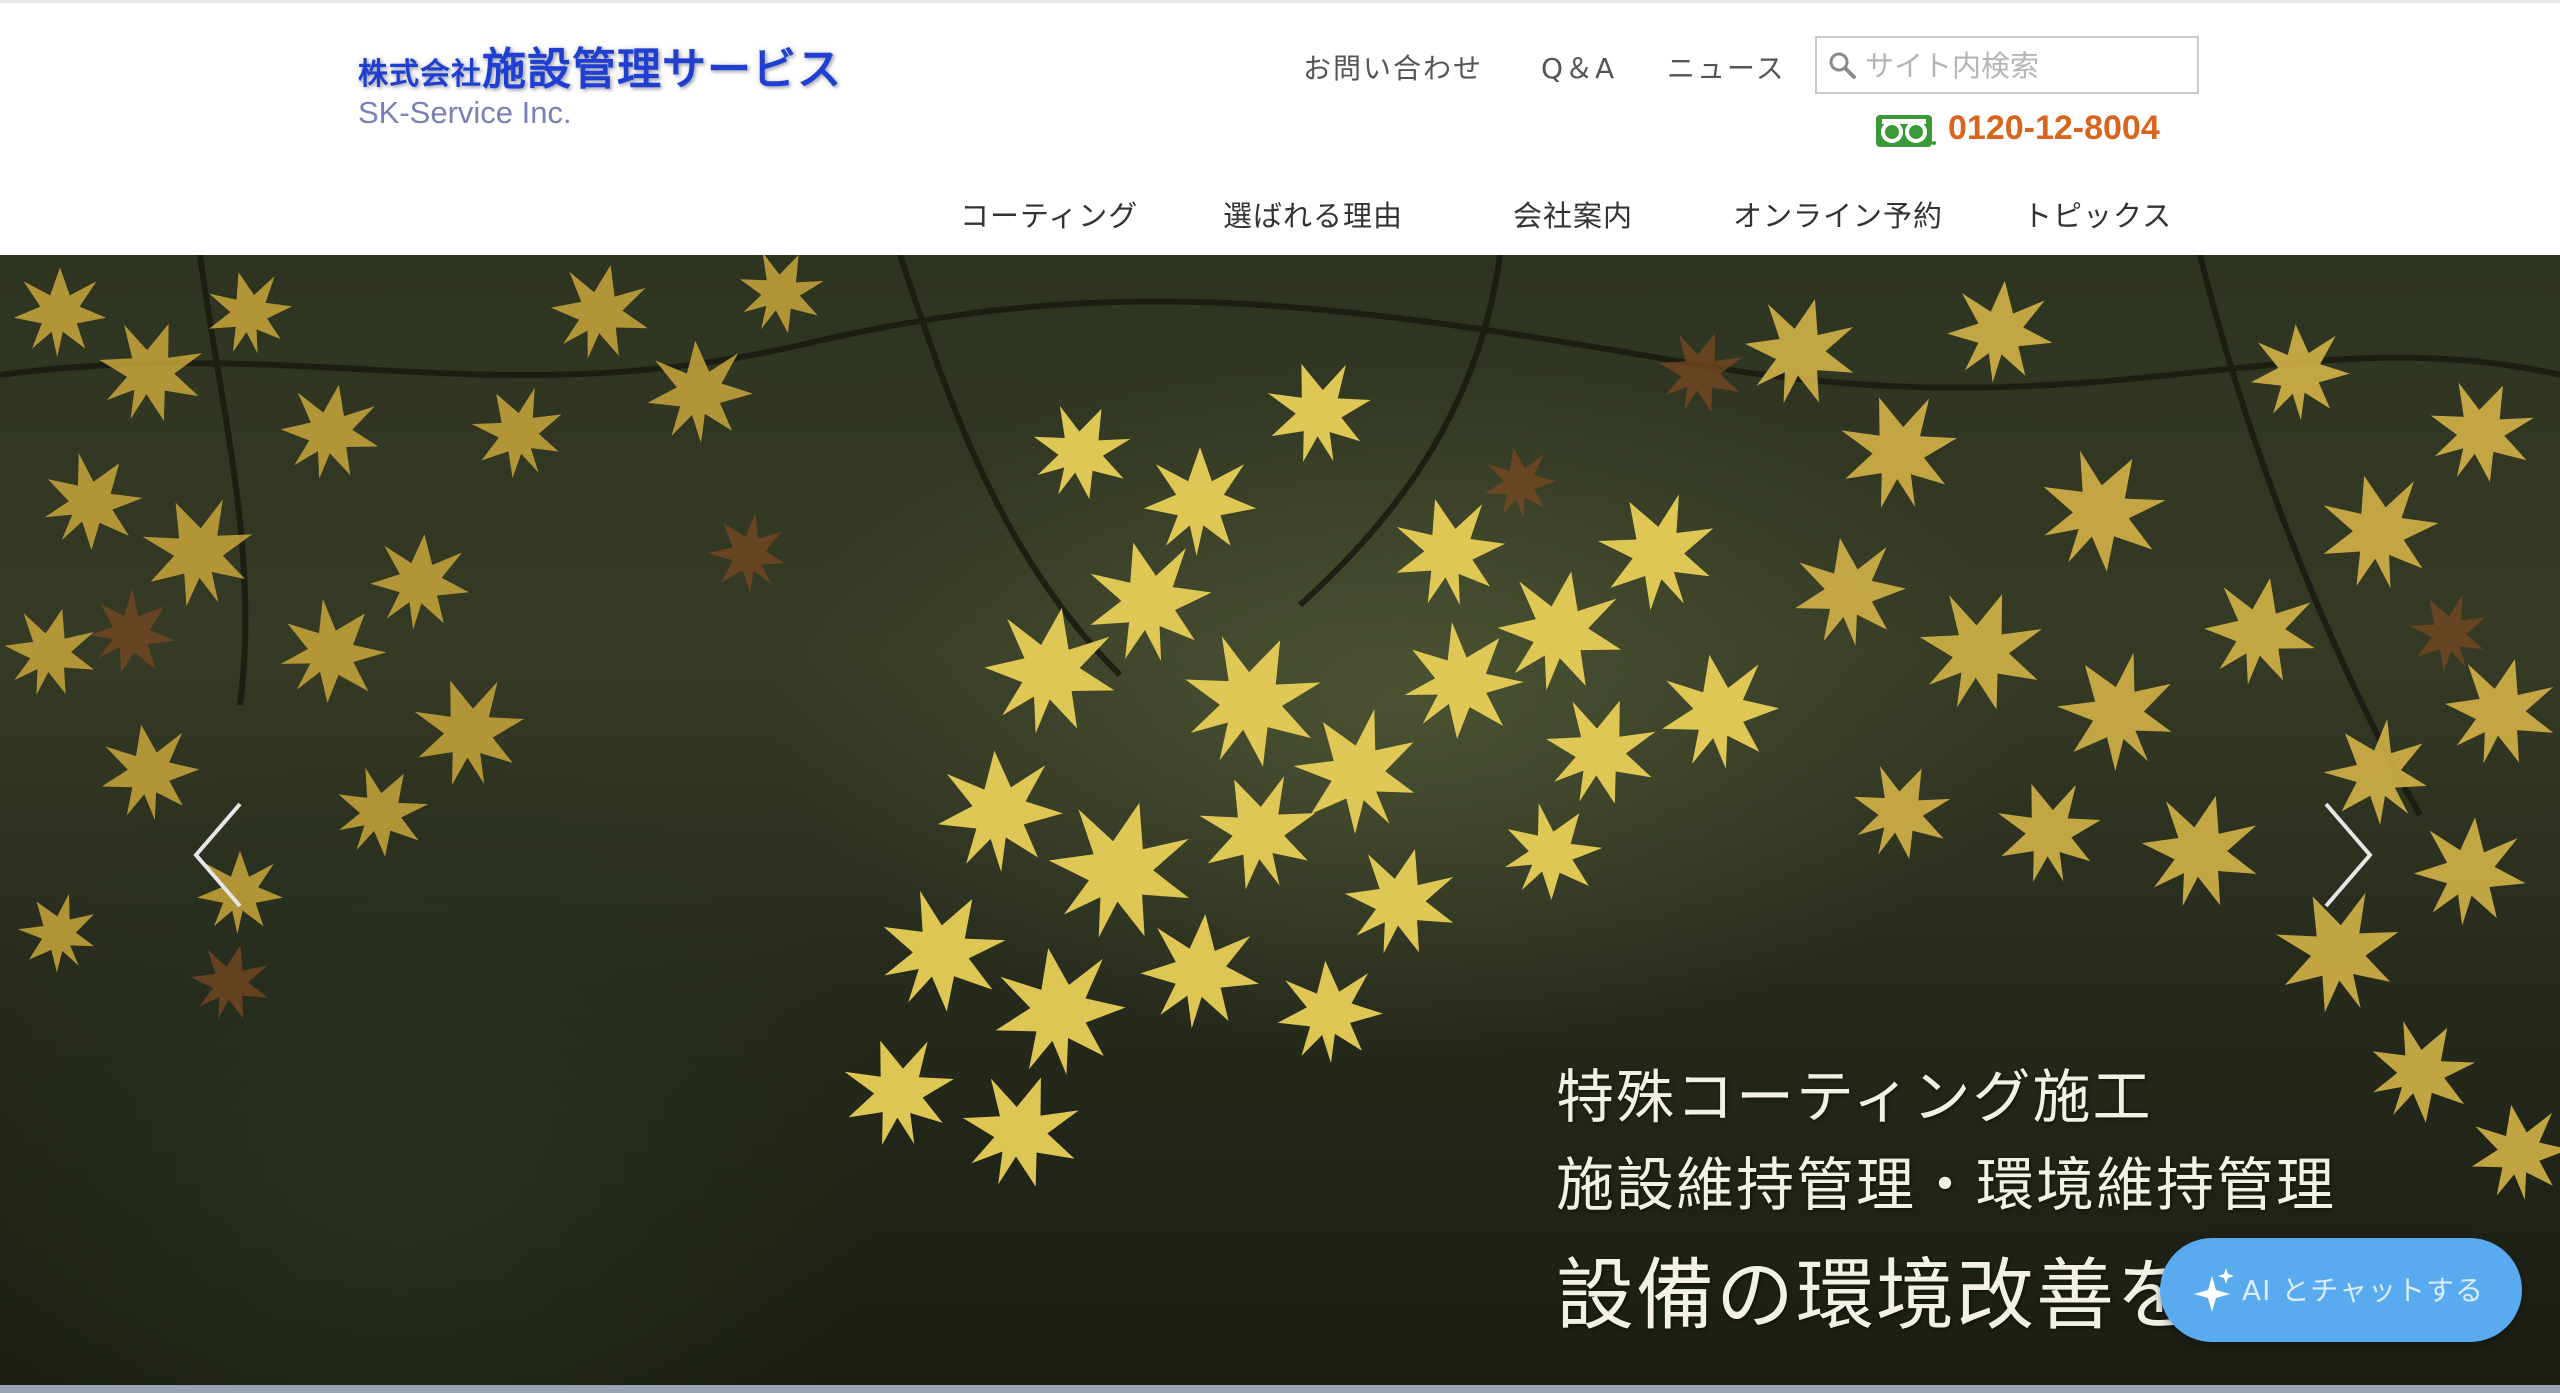  What do you see at coordinates (1946, 1185) in the screenshot?
I see `hero-caption-line-2: 施設維持管理・環境維持管理` at bounding box center [1946, 1185].